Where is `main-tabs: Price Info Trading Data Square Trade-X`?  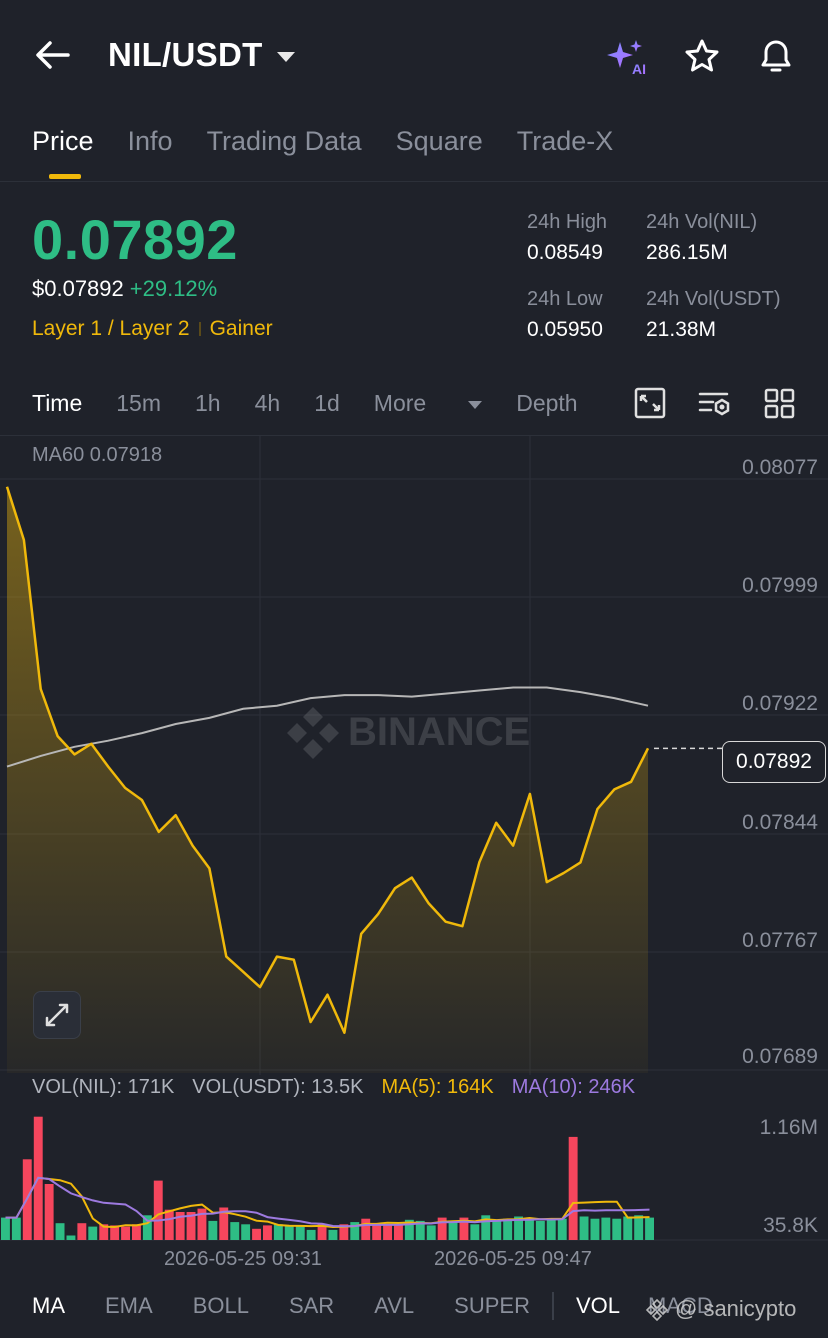
main-tabs: Price Info Trading Data Square Trade-X is located at coordinates (339, 152).